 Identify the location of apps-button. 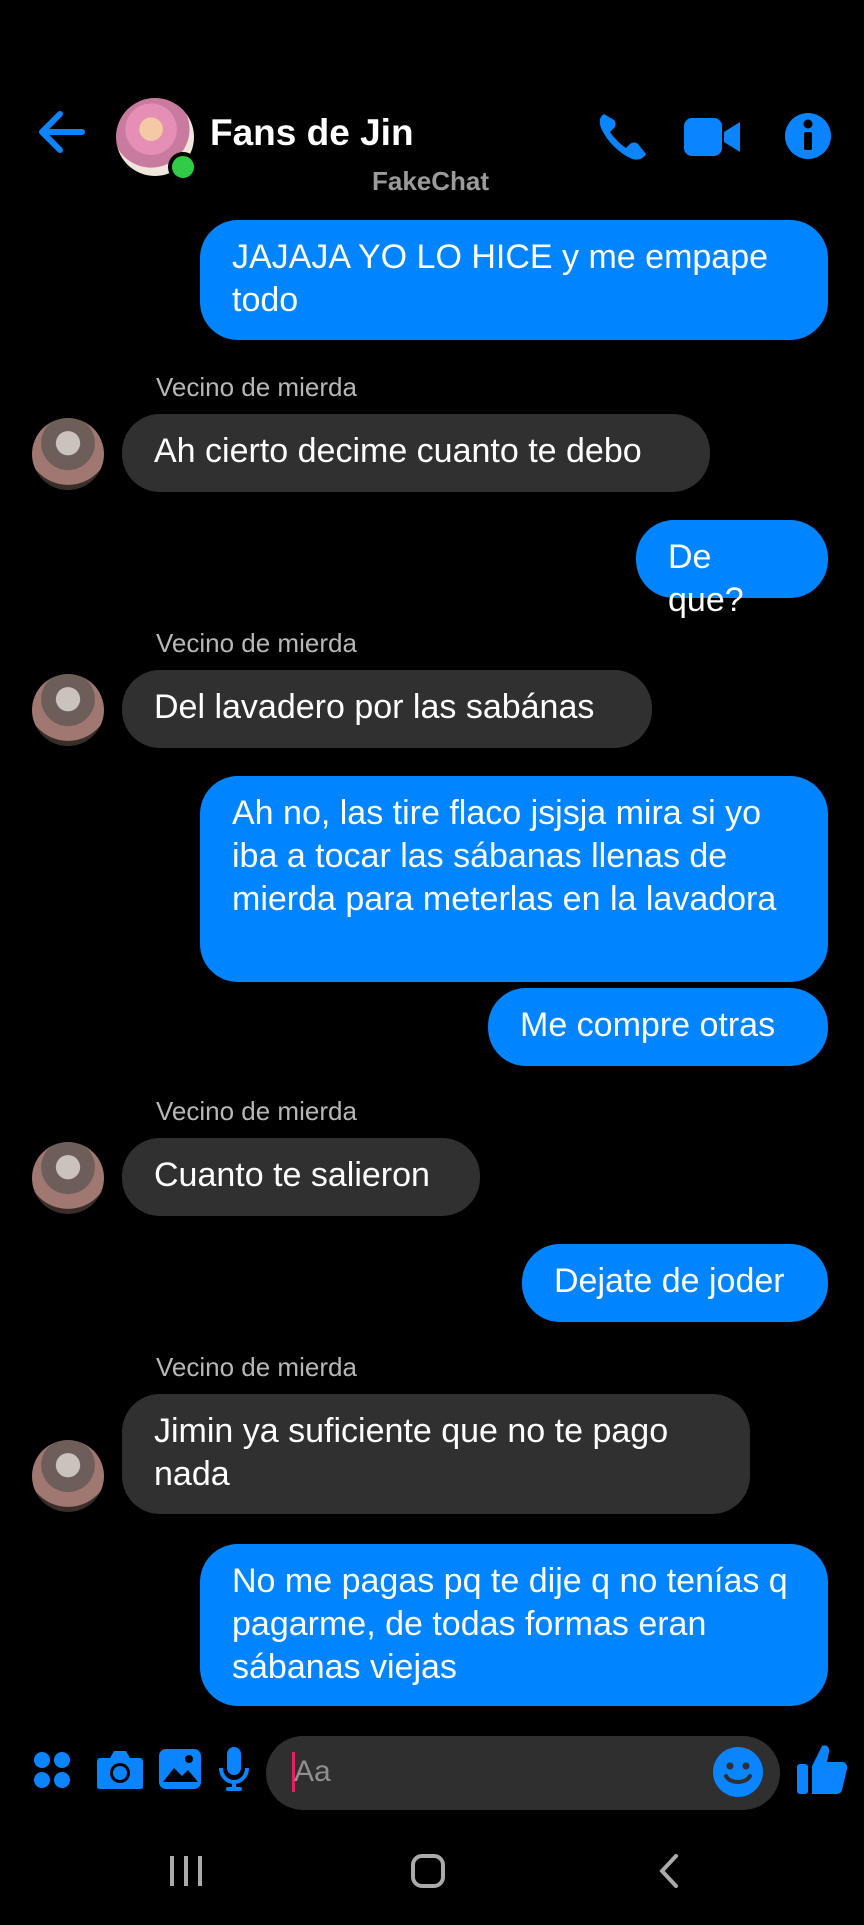
(52, 1772).